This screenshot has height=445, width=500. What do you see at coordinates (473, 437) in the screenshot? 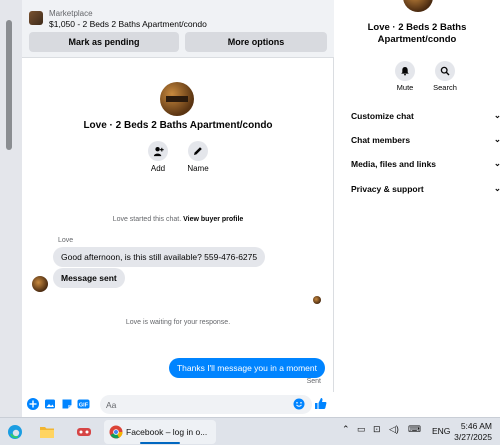
I see `clock-date: 3/27/2025` at bounding box center [473, 437].